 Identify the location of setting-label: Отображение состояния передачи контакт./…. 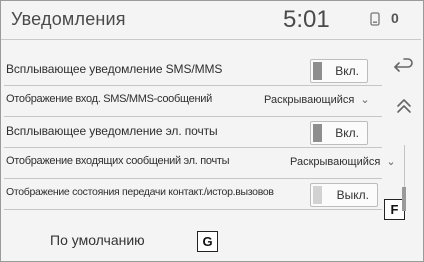
(140, 192).